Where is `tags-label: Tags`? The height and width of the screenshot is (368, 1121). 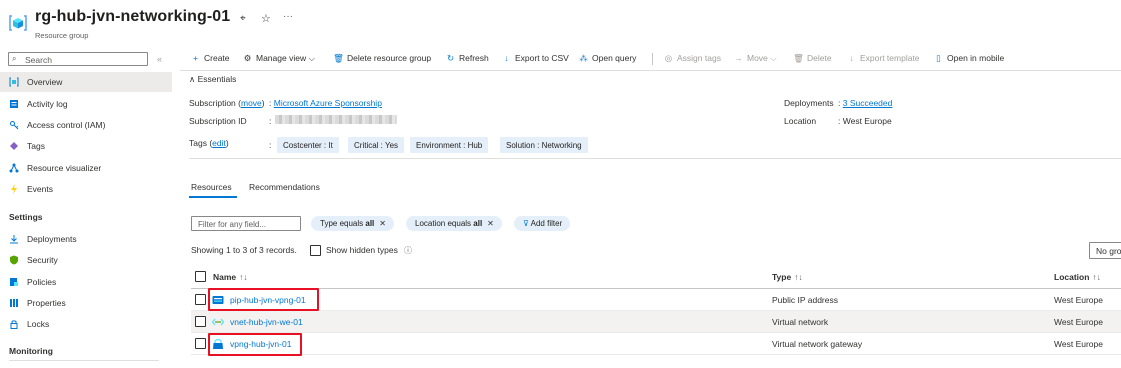 tags-label: Tags is located at coordinates (198, 143).